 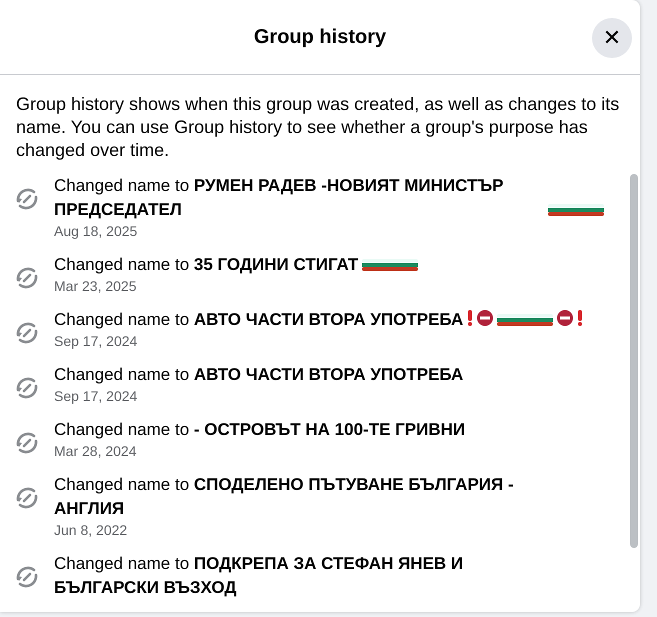 I want to click on change-date: Mar 28, 2024, so click(x=96, y=451).